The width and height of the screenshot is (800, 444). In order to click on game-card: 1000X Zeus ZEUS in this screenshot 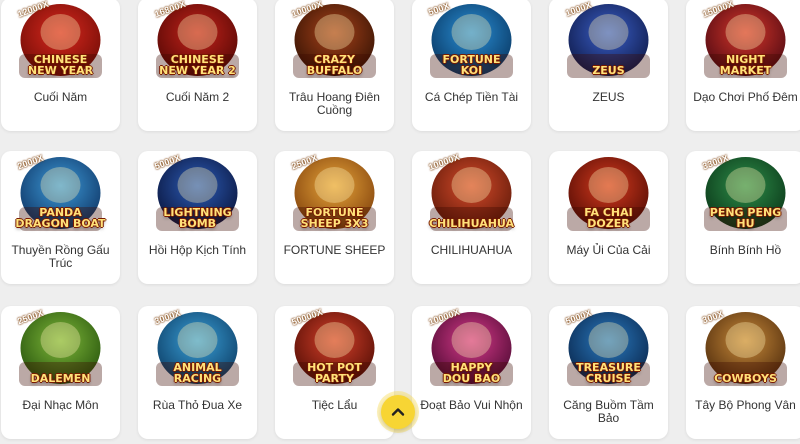, I will do `click(608, 65)`.